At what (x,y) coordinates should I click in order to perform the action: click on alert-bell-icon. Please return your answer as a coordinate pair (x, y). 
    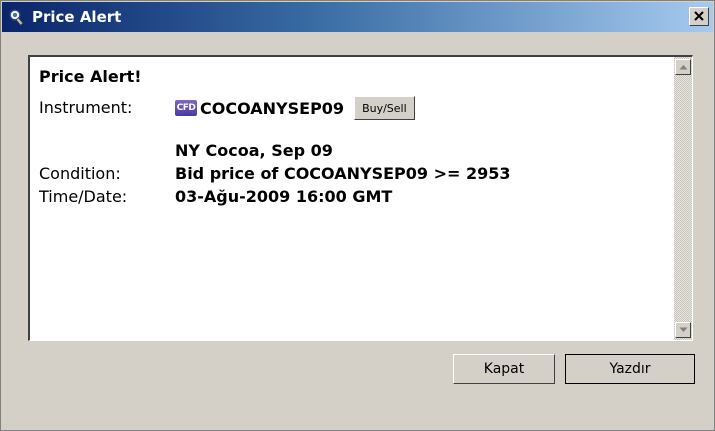
    Looking at the image, I should click on (17, 17).